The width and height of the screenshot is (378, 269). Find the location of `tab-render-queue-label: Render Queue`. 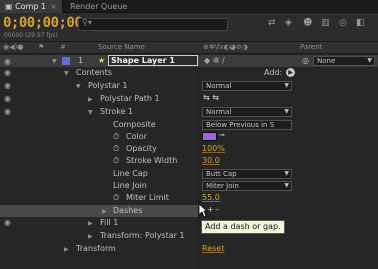

tab-render-queue-label: Render Queue is located at coordinates (99, 6).